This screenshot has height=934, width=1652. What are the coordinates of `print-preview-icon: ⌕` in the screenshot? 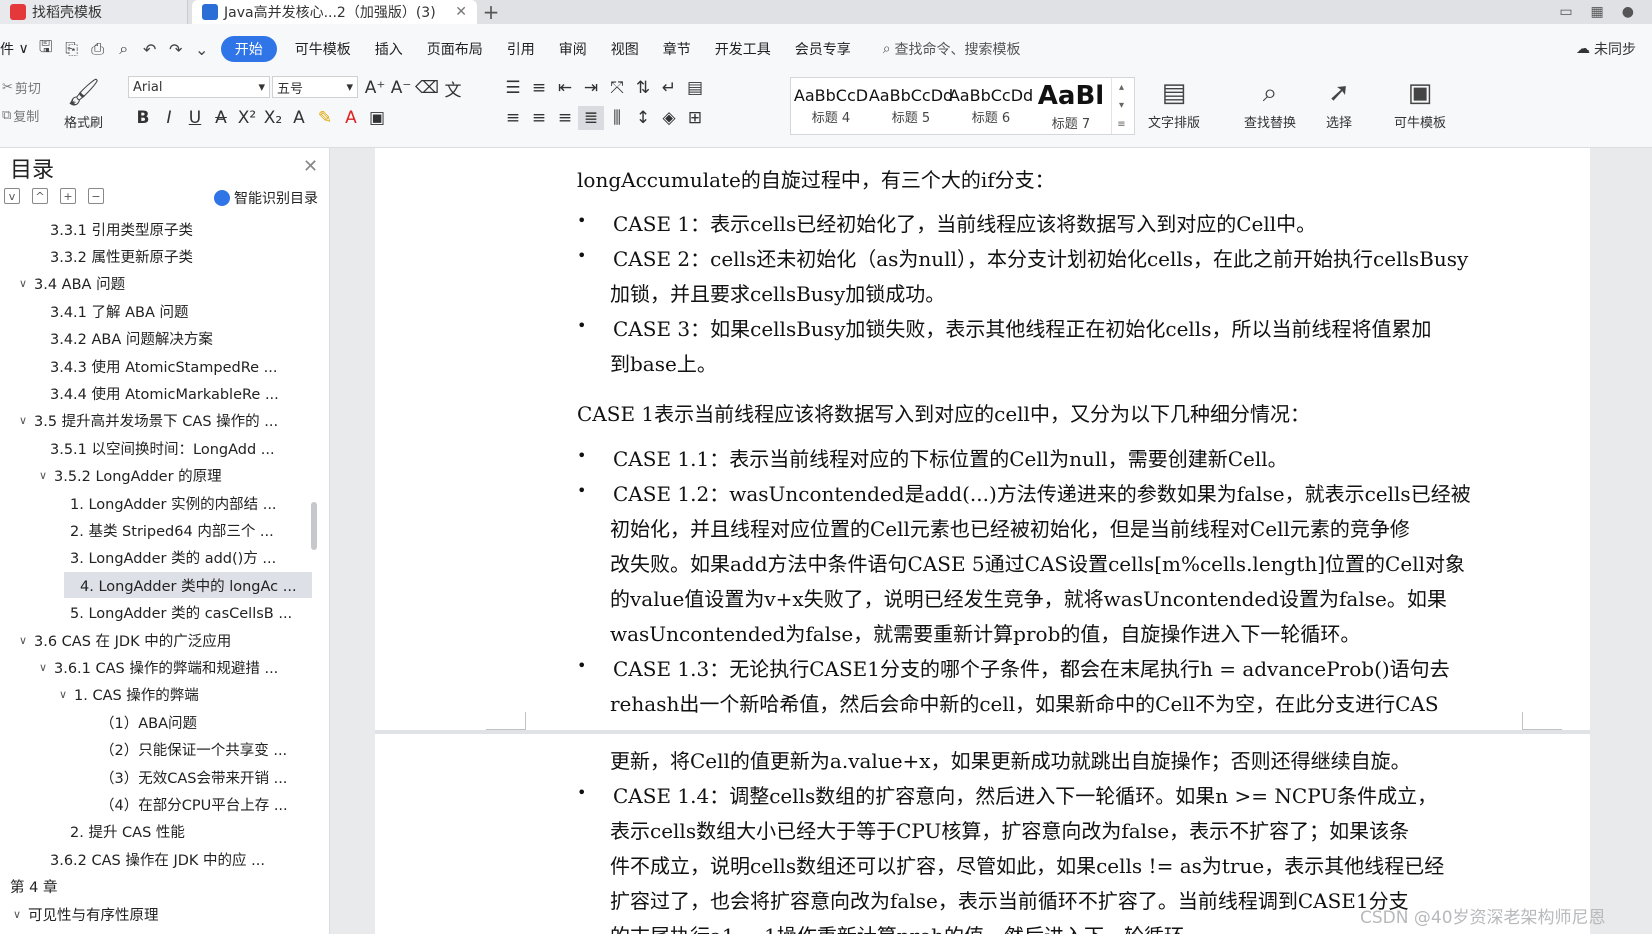 It's located at (124, 49).